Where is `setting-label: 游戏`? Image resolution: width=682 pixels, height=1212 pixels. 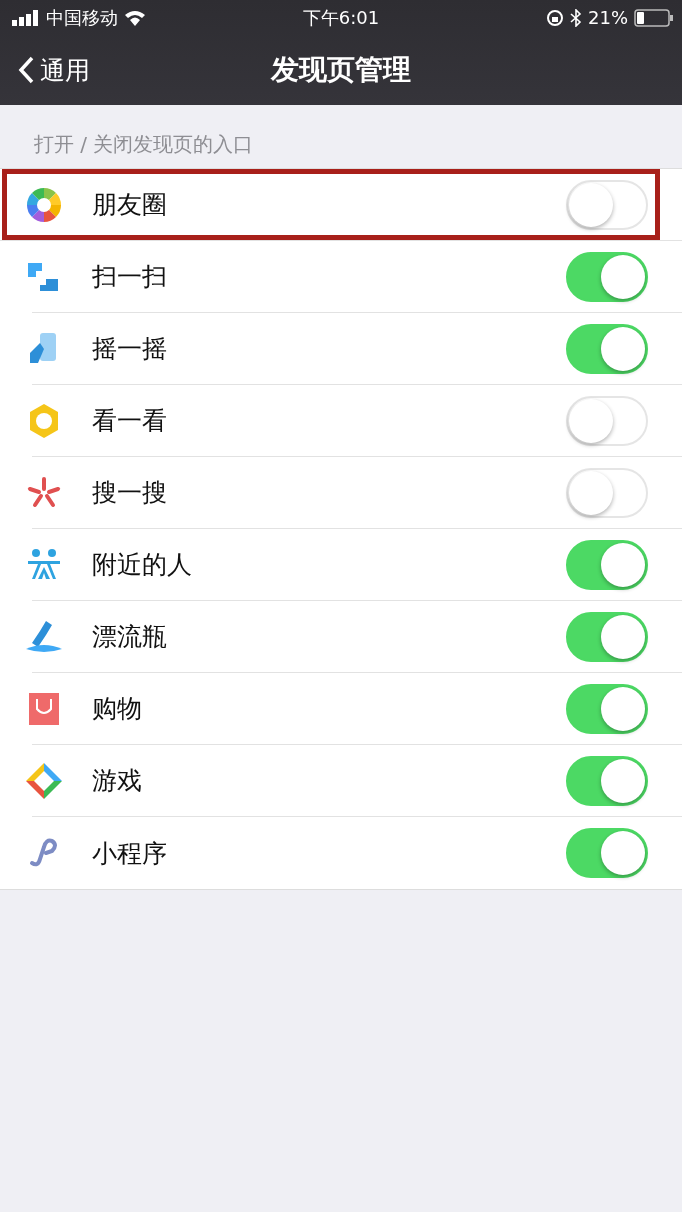 setting-label: 游戏 is located at coordinates (117, 781).